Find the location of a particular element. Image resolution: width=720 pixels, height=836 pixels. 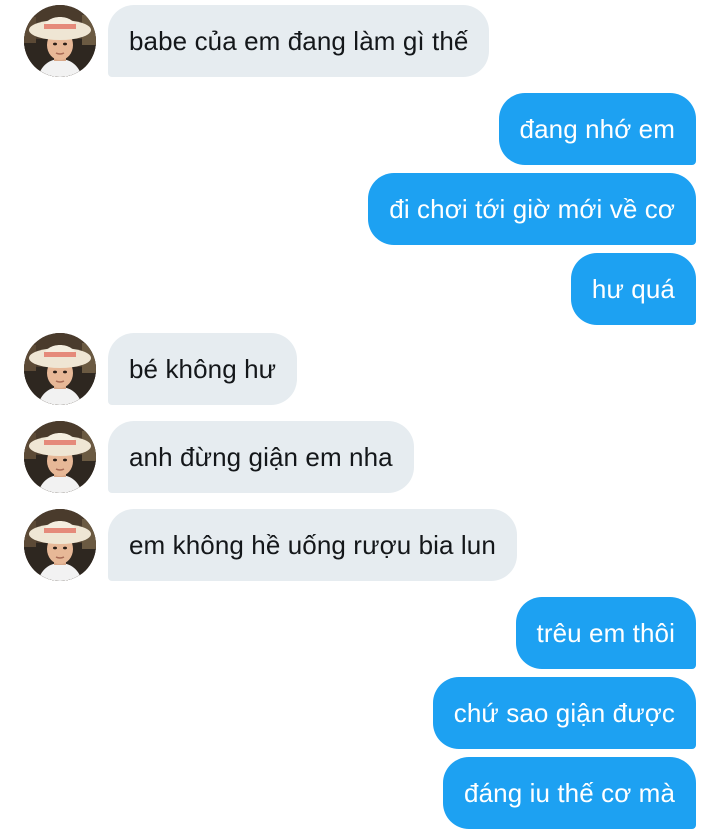

outgoing-message-bubble: trêu em thôi is located at coordinates (605, 633).